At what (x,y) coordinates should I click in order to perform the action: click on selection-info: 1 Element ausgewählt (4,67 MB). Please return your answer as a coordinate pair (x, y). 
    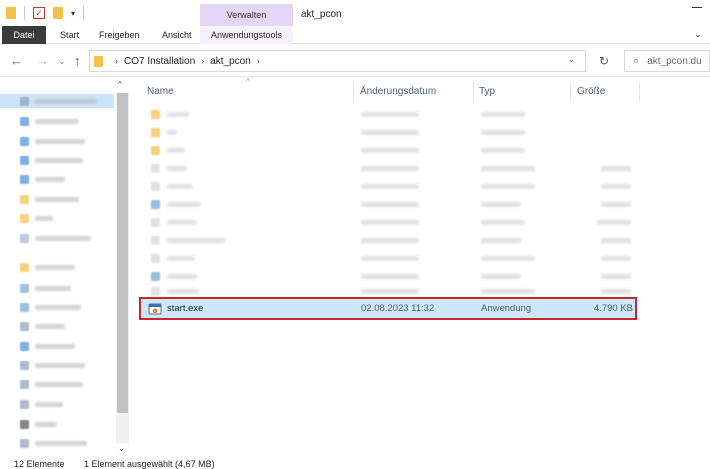
    Looking at the image, I should click on (149, 464).